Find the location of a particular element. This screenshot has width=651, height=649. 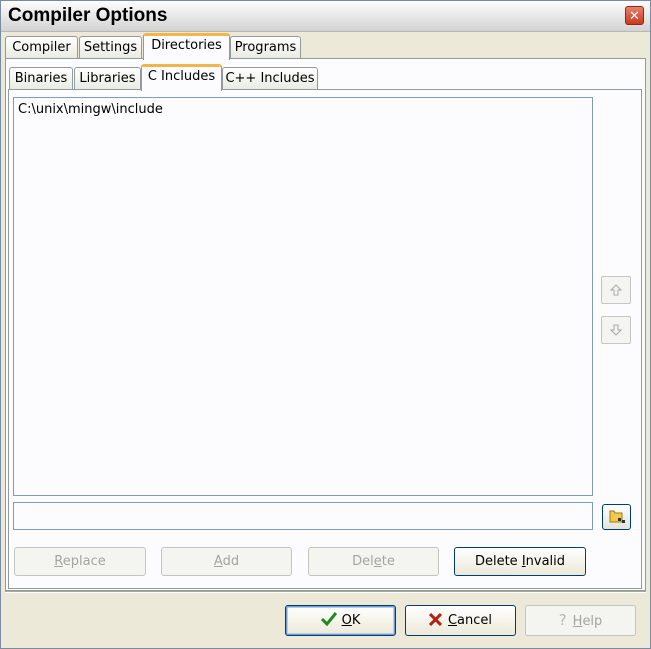

down-arrow-icon is located at coordinates (616, 330).